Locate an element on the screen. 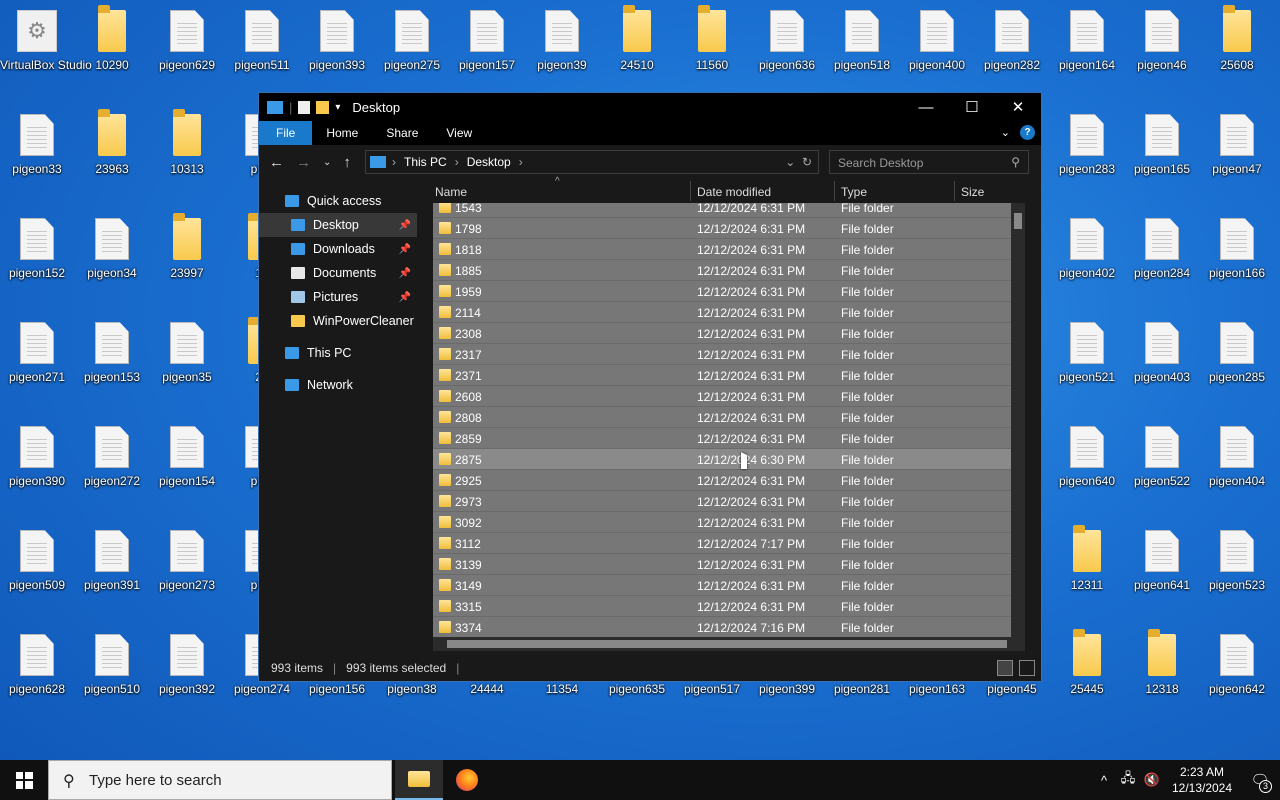 The width and height of the screenshot is (1280, 800). taskbar-file-explorer is located at coordinates (419, 780).